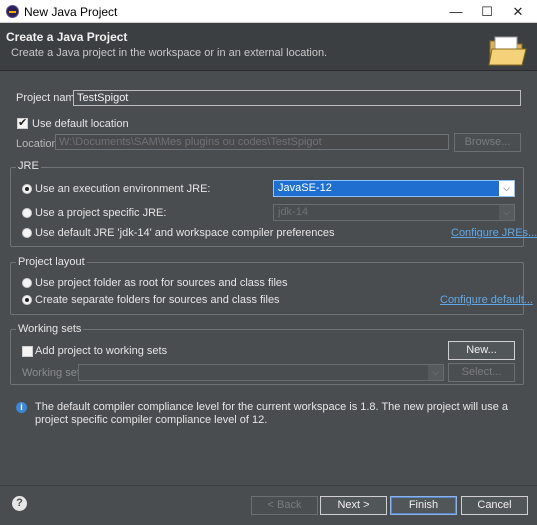  I want to click on execution-env-value: JavaSE-12, so click(305, 188).